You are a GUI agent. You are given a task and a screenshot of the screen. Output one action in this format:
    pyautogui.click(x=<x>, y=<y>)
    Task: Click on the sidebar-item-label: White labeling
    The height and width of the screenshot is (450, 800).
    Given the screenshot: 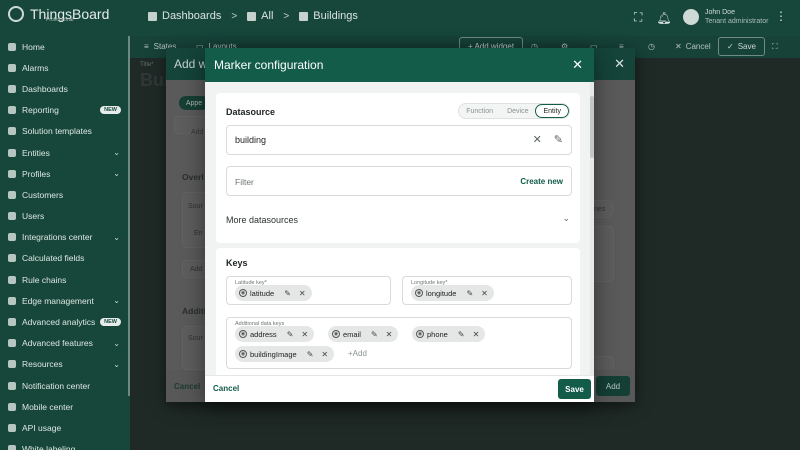 What is the action you would take?
    pyautogui.click(x=49, y=447)
    